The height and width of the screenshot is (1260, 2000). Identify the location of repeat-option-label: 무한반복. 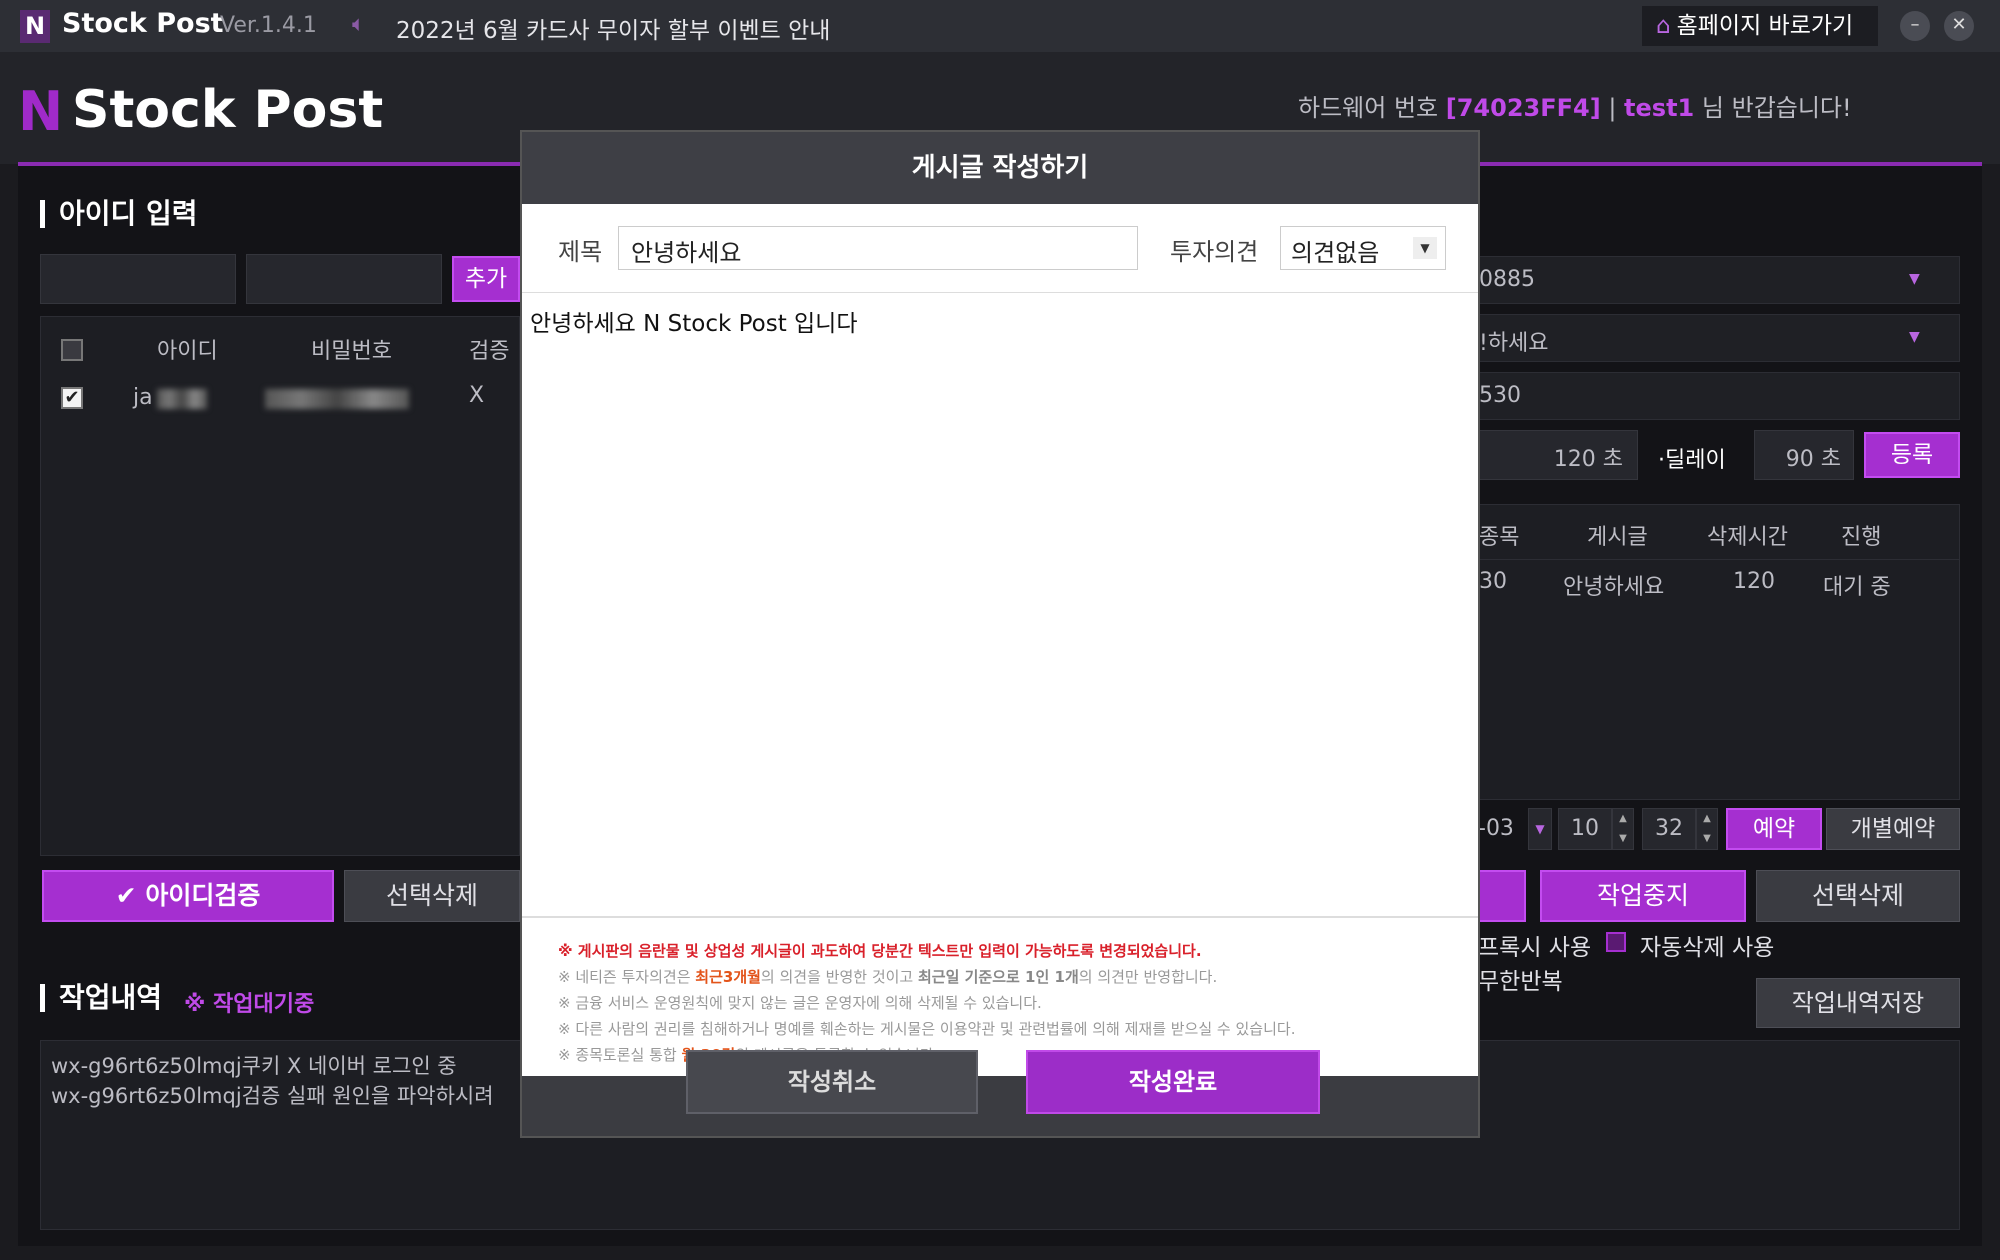
(1520, 982).